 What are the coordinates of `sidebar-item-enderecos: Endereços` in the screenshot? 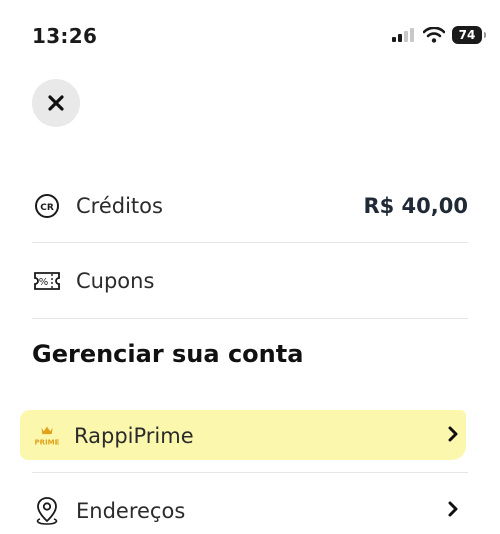 It's located at (250, 511).